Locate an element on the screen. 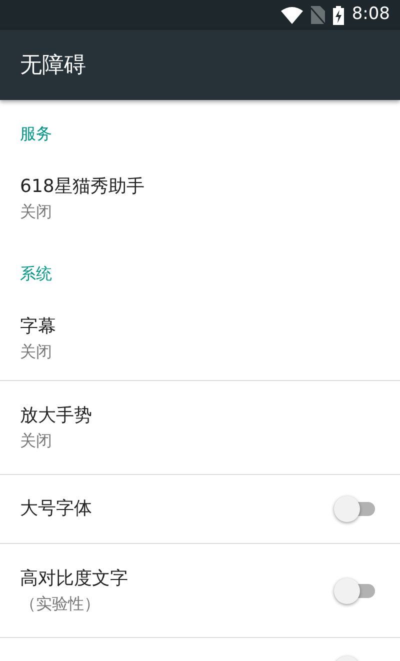 The image size is (400, 661). settings-row: 放大手势 关闭 is located at coordinates (200, 427).